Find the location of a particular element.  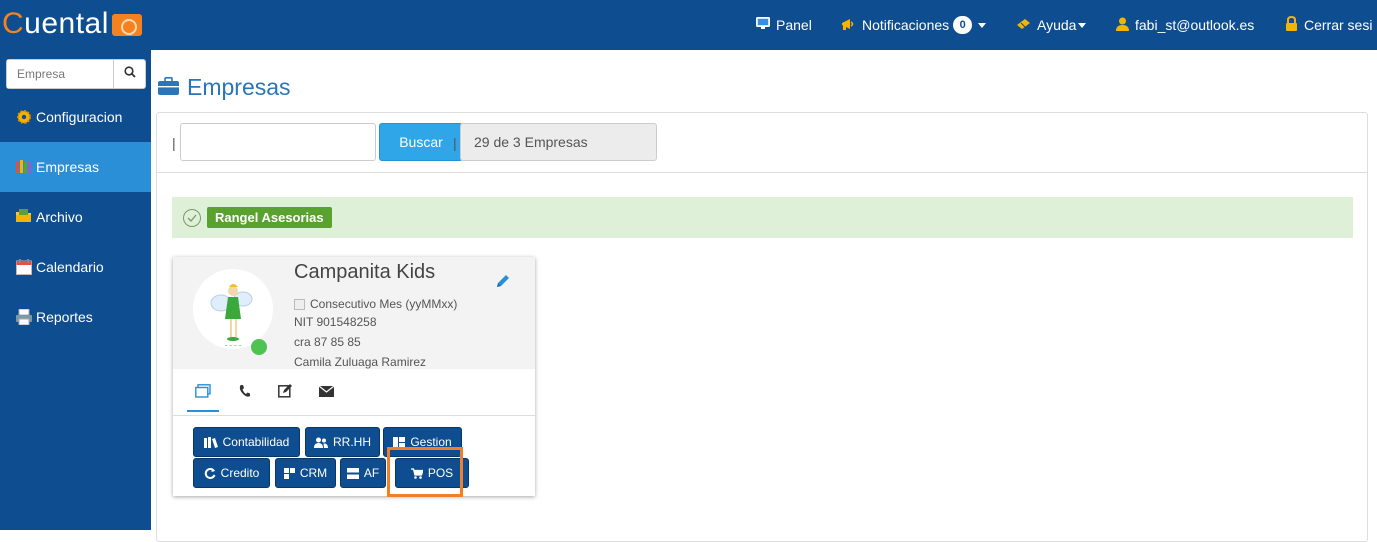

page-title: Empresas is located at coordinates (224, 87).